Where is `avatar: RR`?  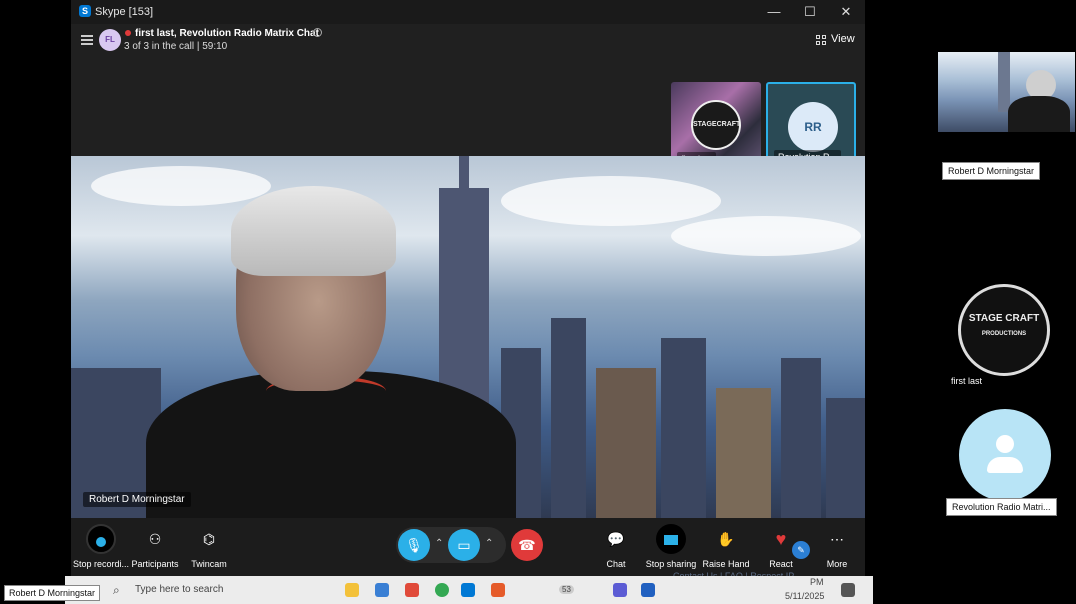 avatar: RR is located at coordinates (813, 127).